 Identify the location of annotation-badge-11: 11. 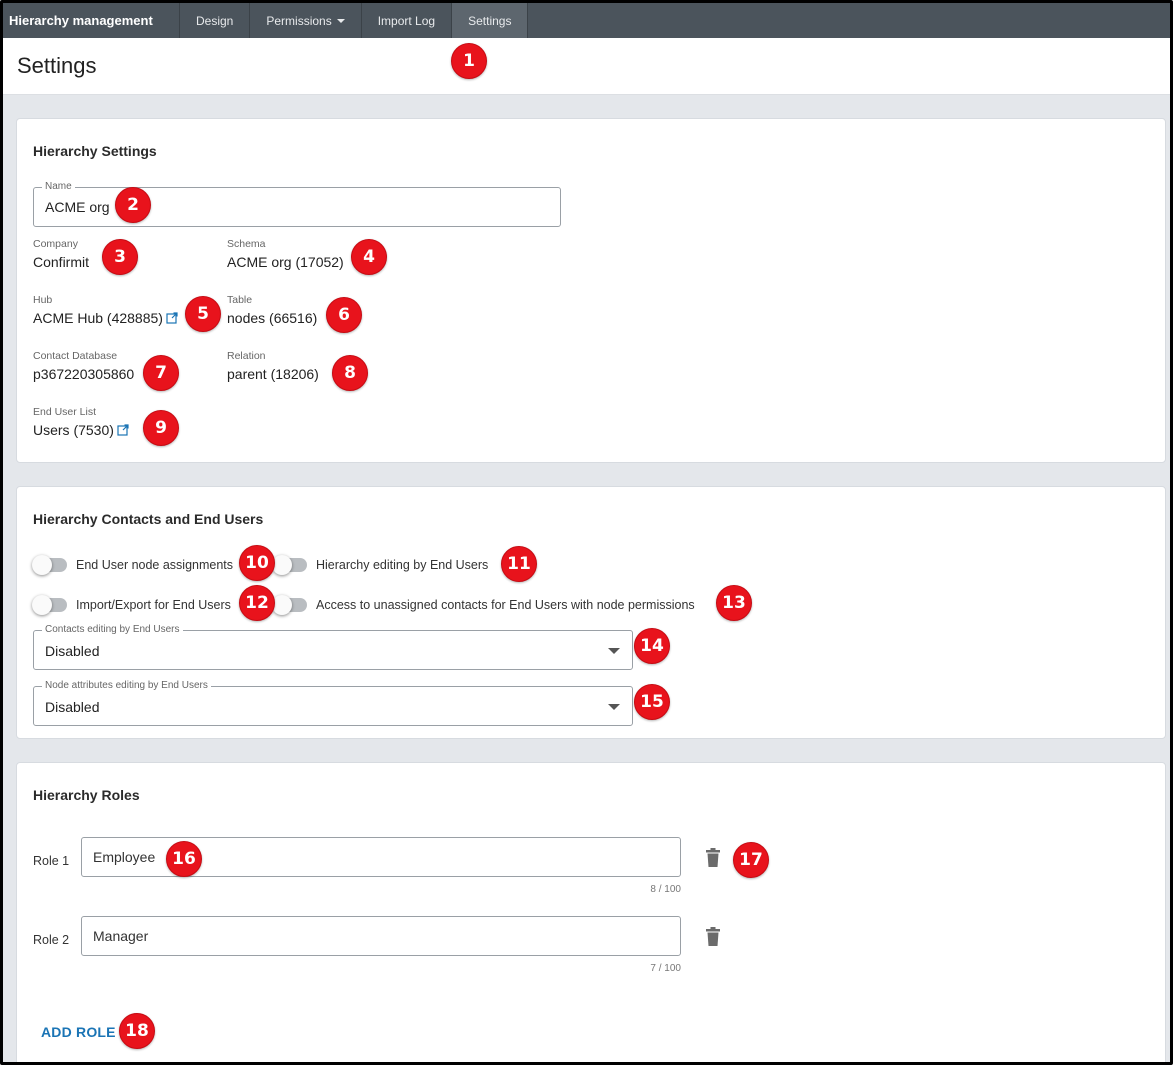
(519, 564).